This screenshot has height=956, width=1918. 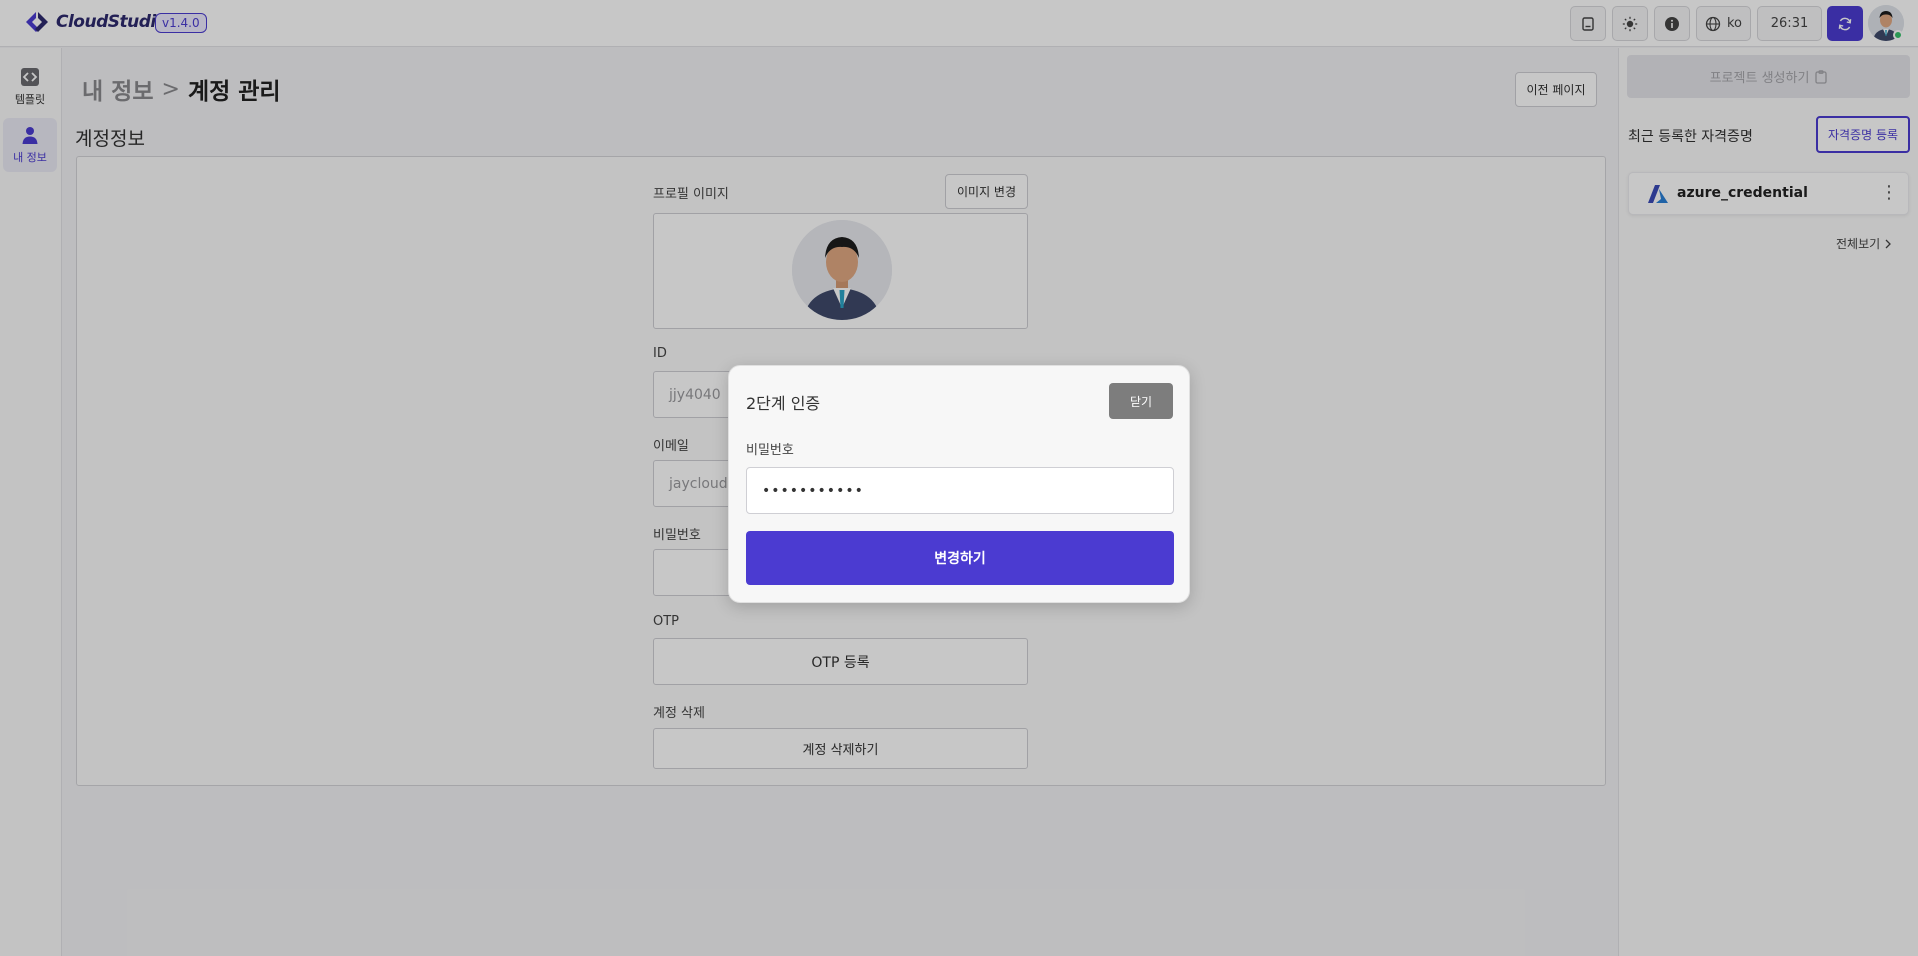 I want to click on modal-password-input, so click(x=960, y=490).